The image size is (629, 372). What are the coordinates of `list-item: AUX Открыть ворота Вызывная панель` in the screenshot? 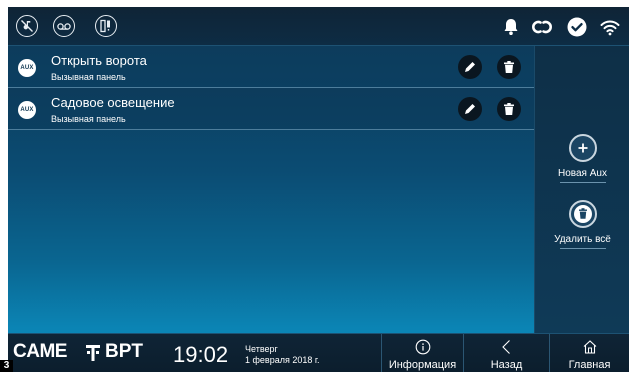 It's located at (271, 67).